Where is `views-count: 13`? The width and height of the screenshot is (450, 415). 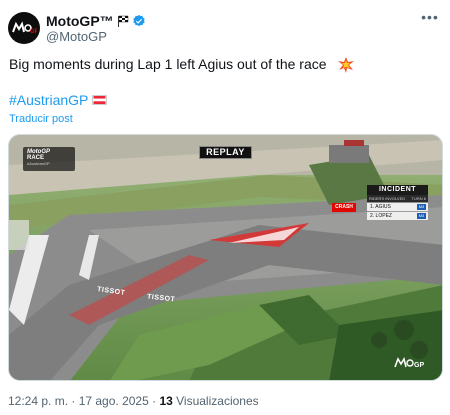 views-count: 13 is located at coordinates (166, 401).